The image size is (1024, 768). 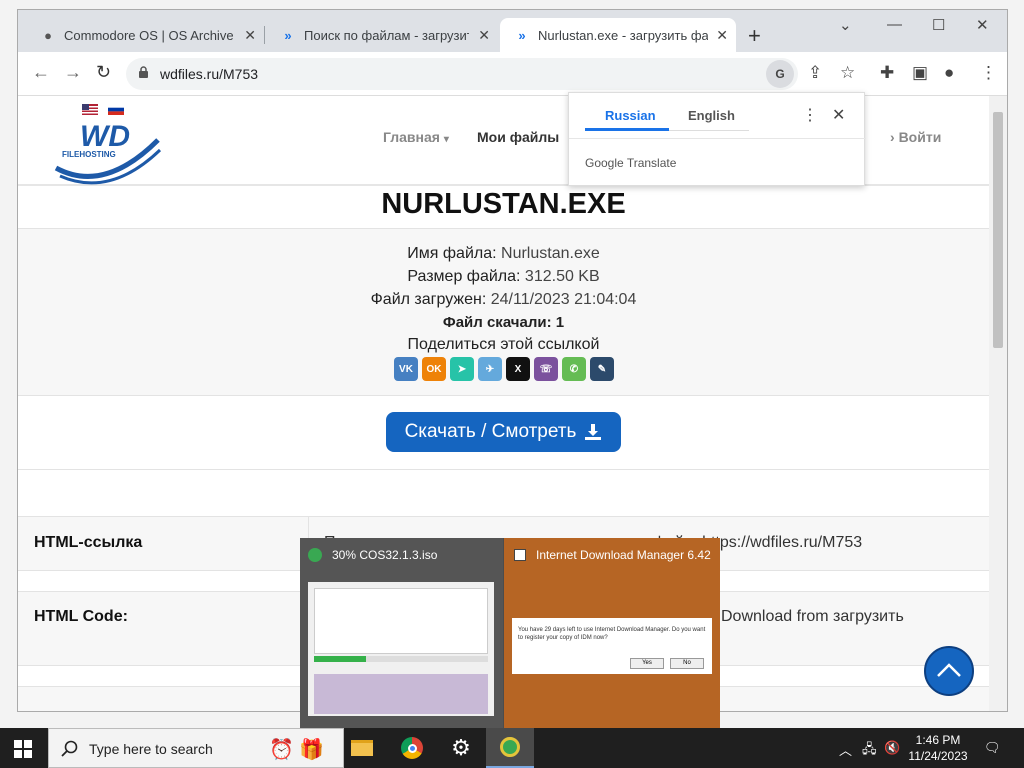 What do you see at coordinates (546, 369) in the screenshot?
I see `viber-share-icon: ☏` at bounding box center [546, 369].